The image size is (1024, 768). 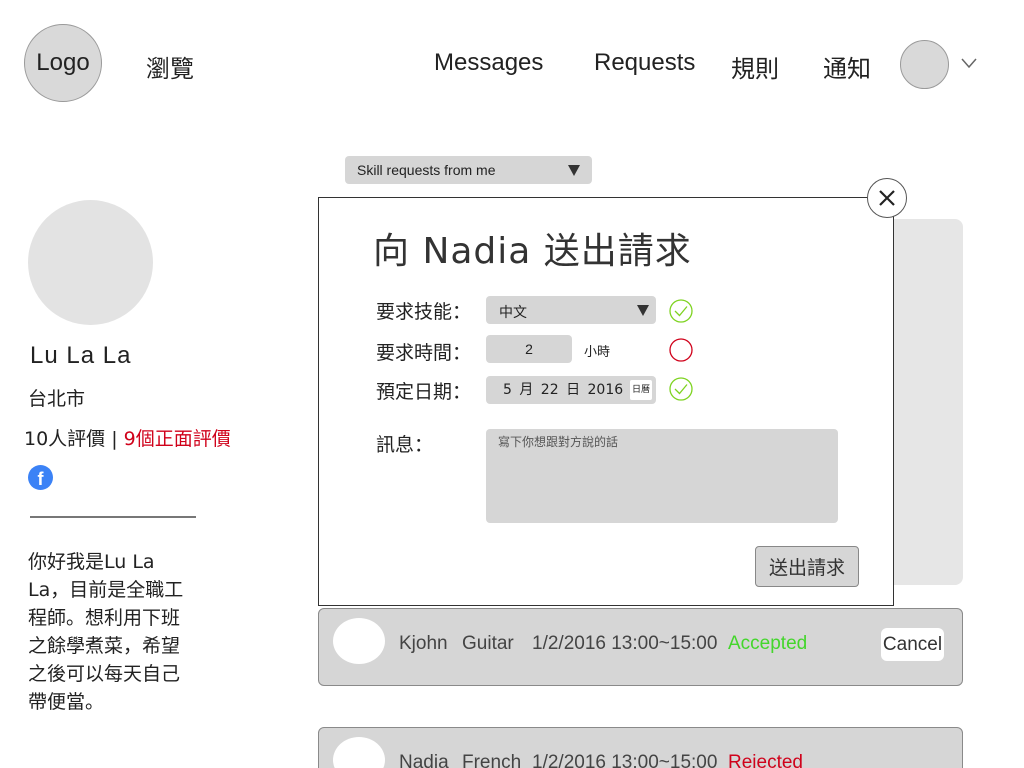 What do you see at coordinates (765, 760) in the screenshot?
I see `request-status: Rejected` at bounding box center [765, 760].